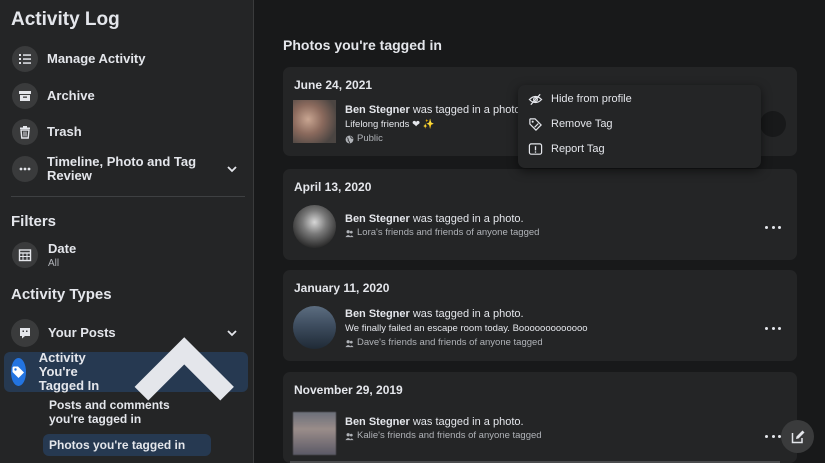 The height and width of the screenshot is (463, 825). Describe the element at coordinates (18, 372) in the screenshot. I see `tag-icon` at that location.